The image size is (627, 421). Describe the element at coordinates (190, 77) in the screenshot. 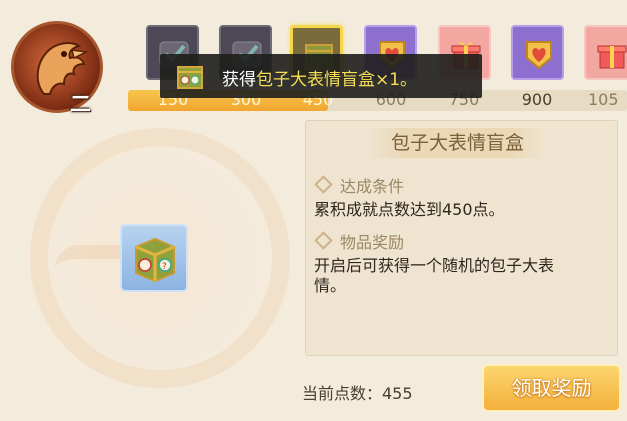

I see `mystery-box-icon` at that location.